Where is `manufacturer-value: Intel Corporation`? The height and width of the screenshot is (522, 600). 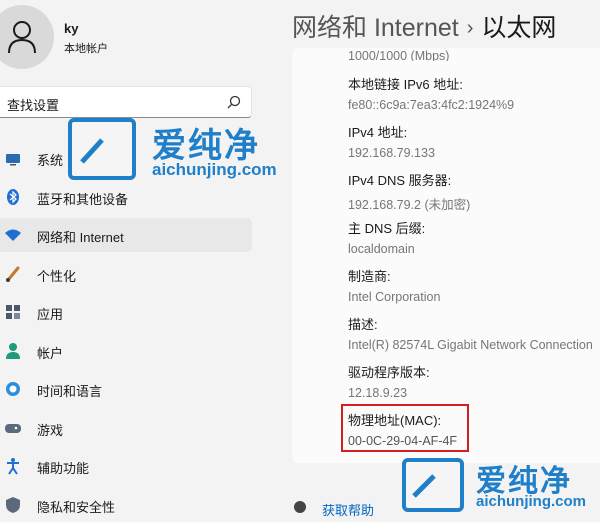 manufacturer-value: Intel Corporation is located at coordinates (394, 297).